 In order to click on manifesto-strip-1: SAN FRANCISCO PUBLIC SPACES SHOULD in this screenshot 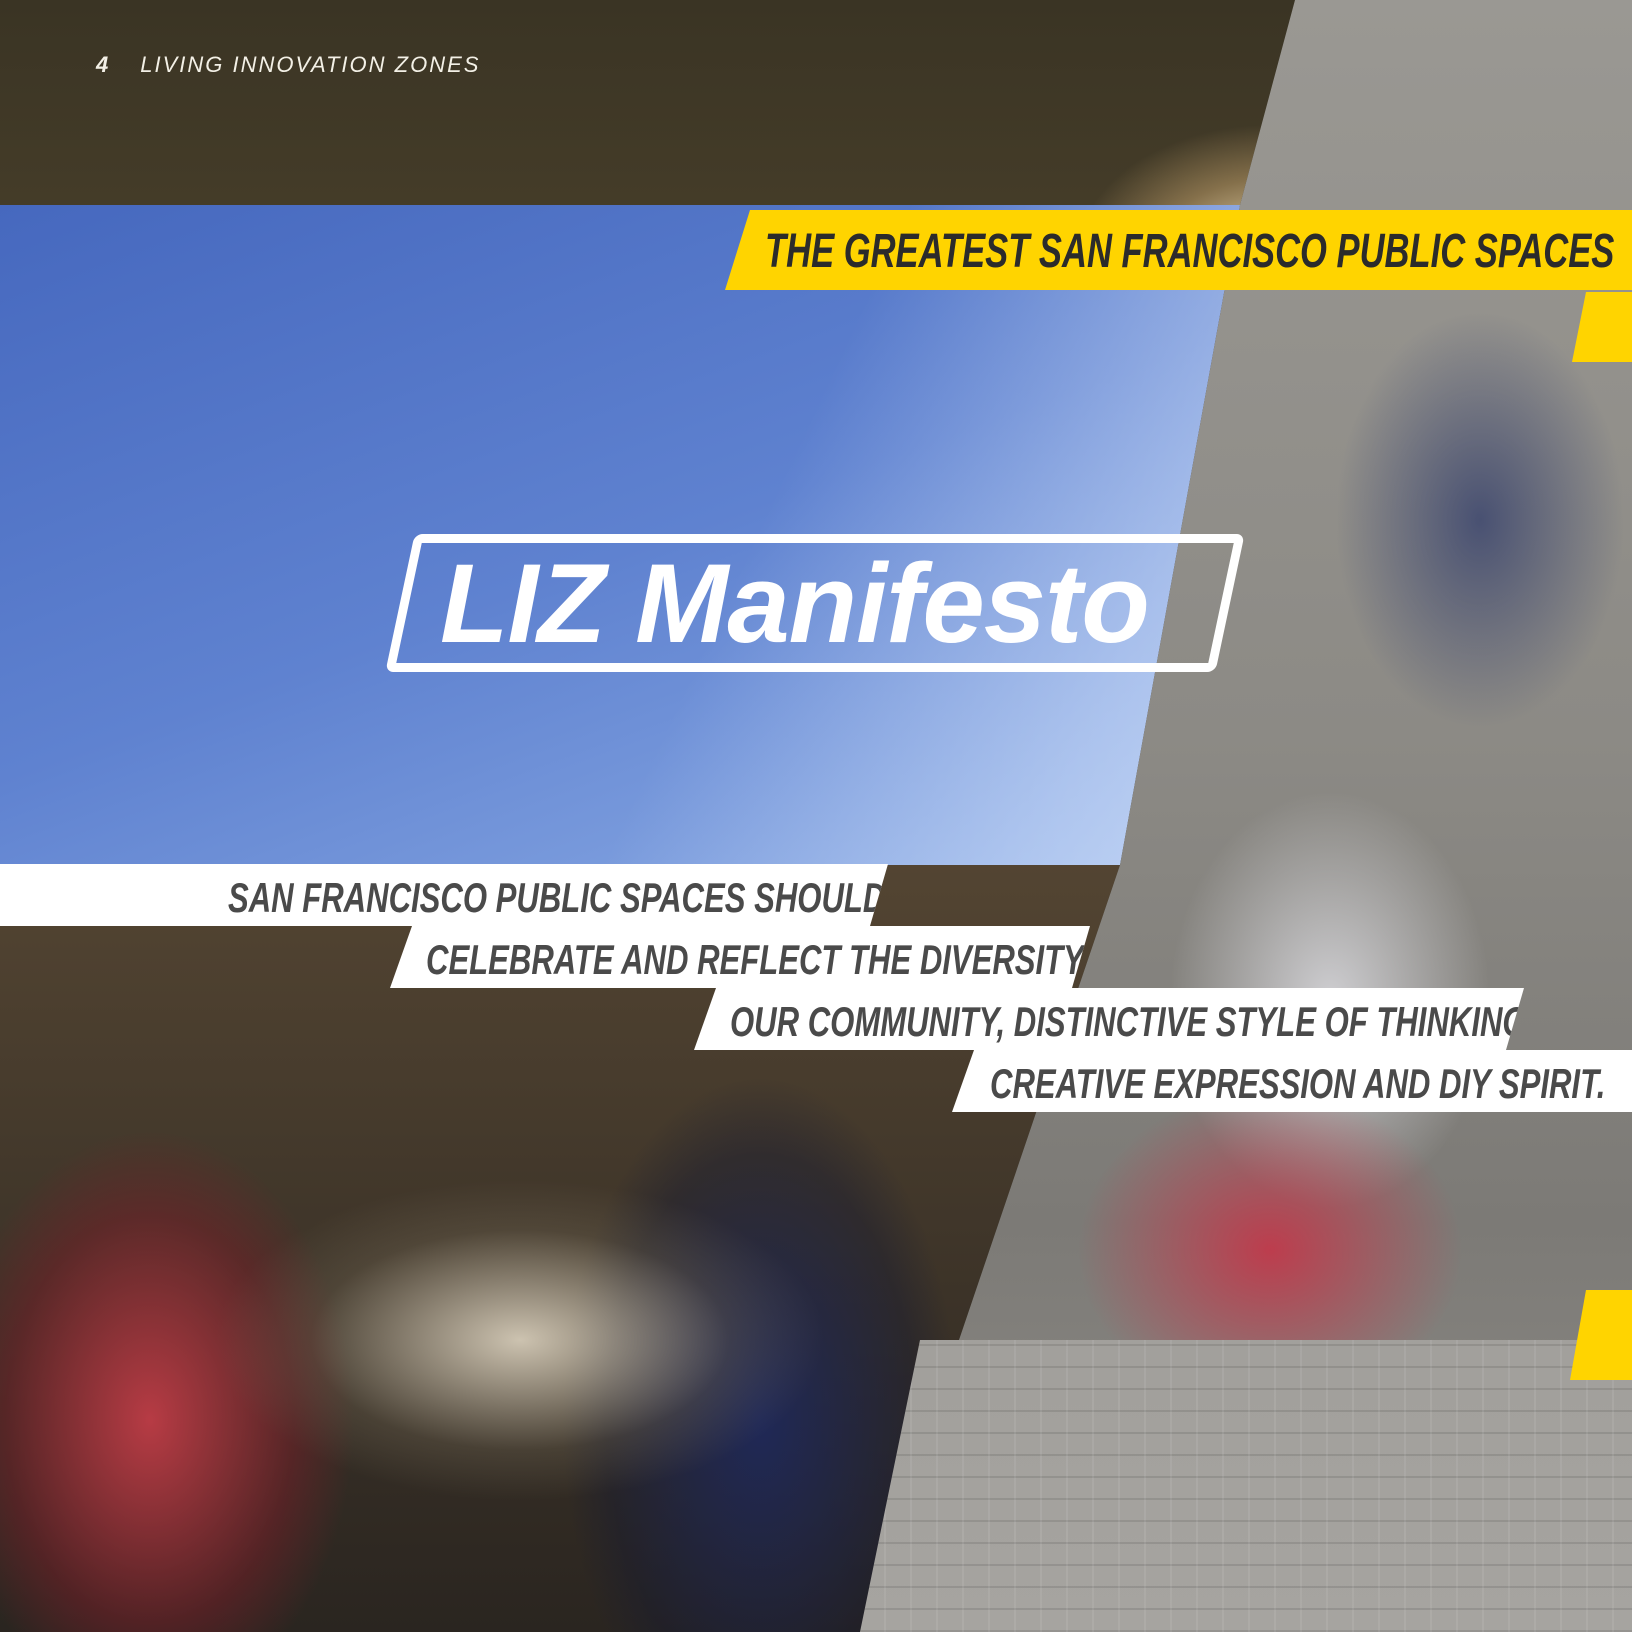, I will do `click(444, 895)`.